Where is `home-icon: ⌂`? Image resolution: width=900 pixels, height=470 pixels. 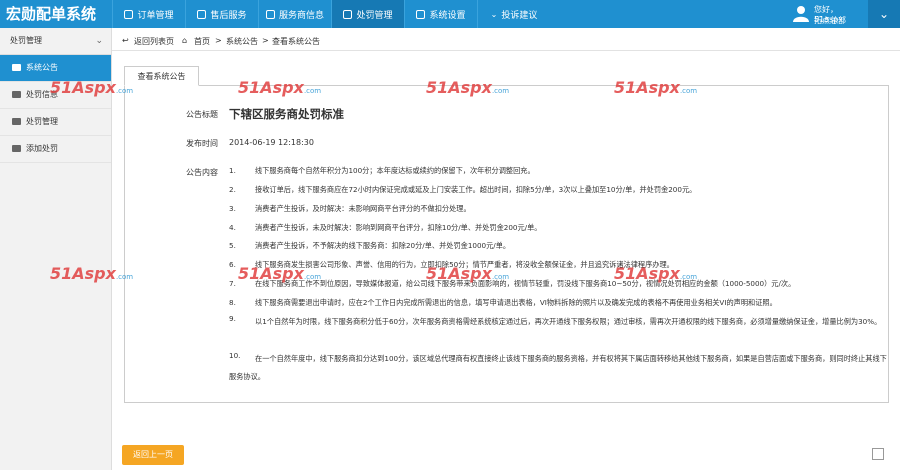 home-icon: ⌂ is located at coordinates (185, 40).